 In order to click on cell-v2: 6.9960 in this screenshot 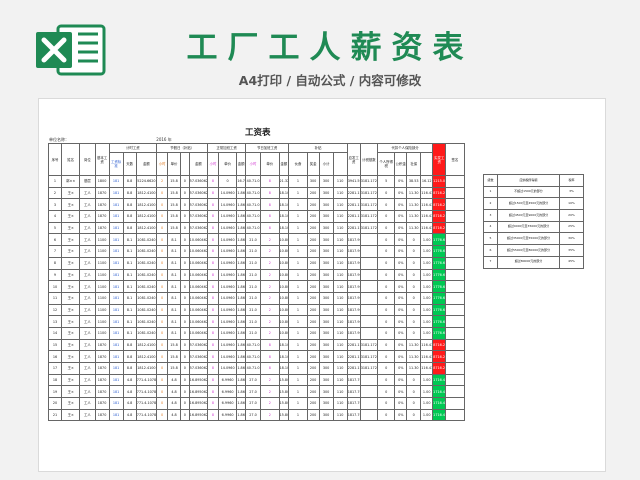, I will do `click(227, 392)`.